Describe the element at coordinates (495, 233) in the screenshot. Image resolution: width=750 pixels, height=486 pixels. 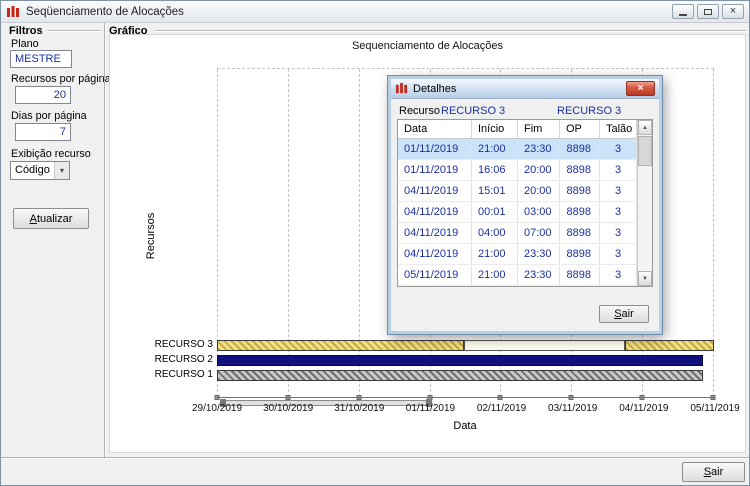
I see `table-cell: 04:00` at that location.